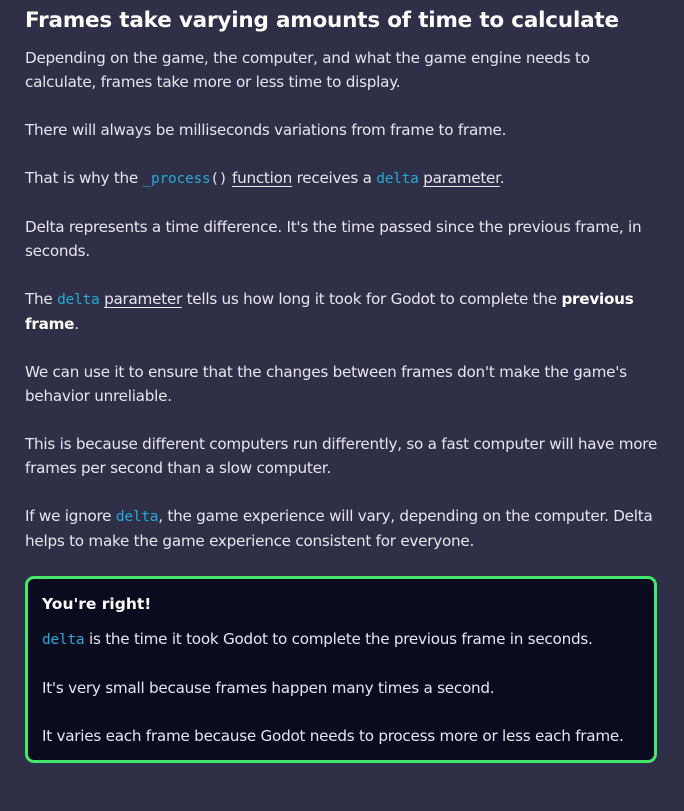 This screenshot has height=811, width=684. Describe the element at coordinates (84, 178) in the screenshot. I see `text: That is why the` at that location.